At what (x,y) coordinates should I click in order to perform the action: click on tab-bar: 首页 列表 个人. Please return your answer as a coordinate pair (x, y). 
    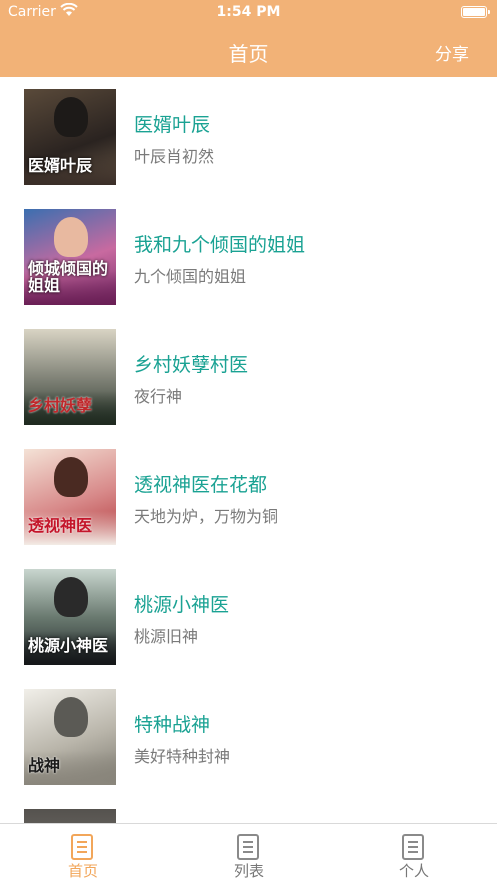
    Looking at the image, I should click on (248, 853).